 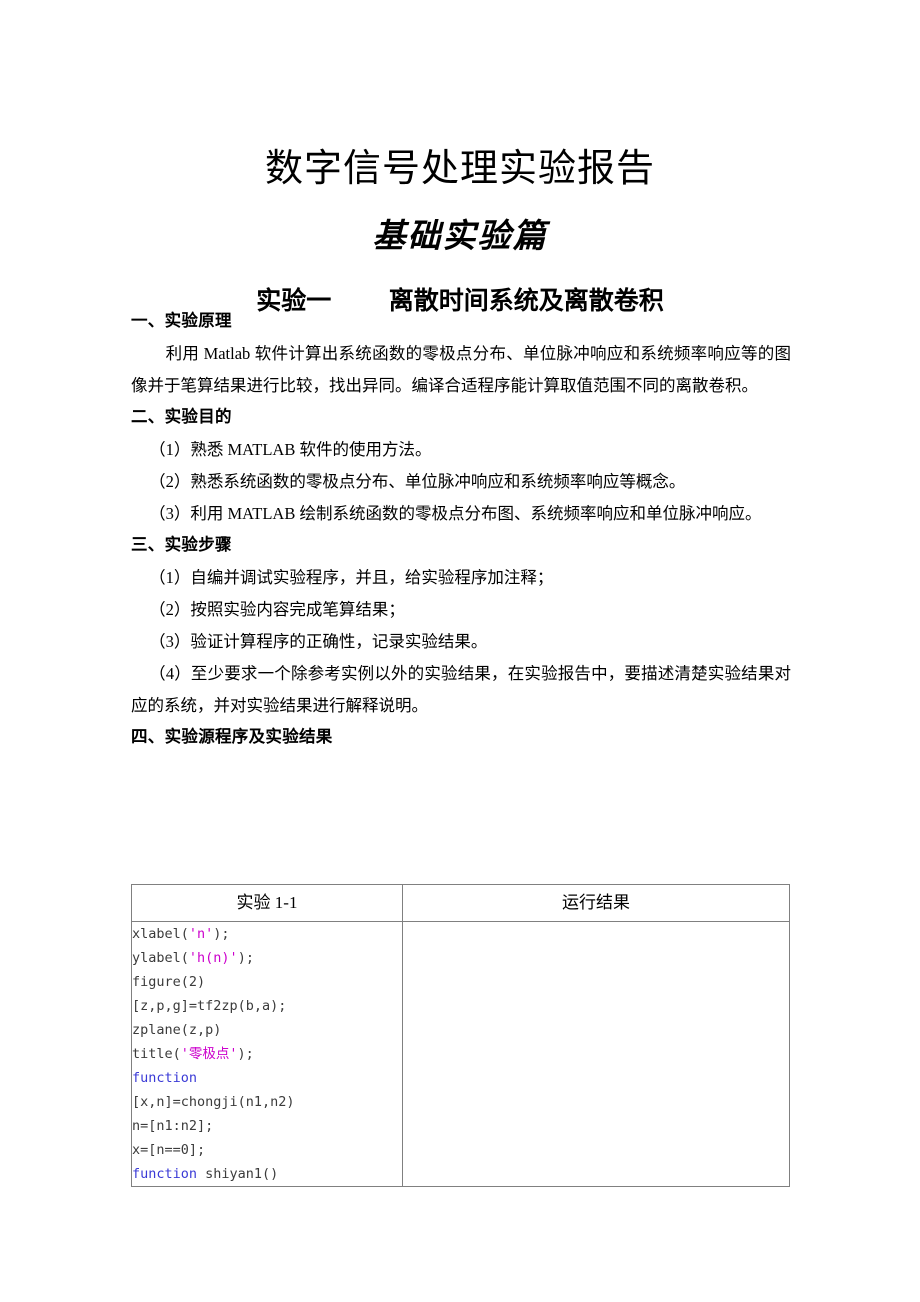 I want to click on code-token-string: 'h(n)', so click(x=213, y=958).